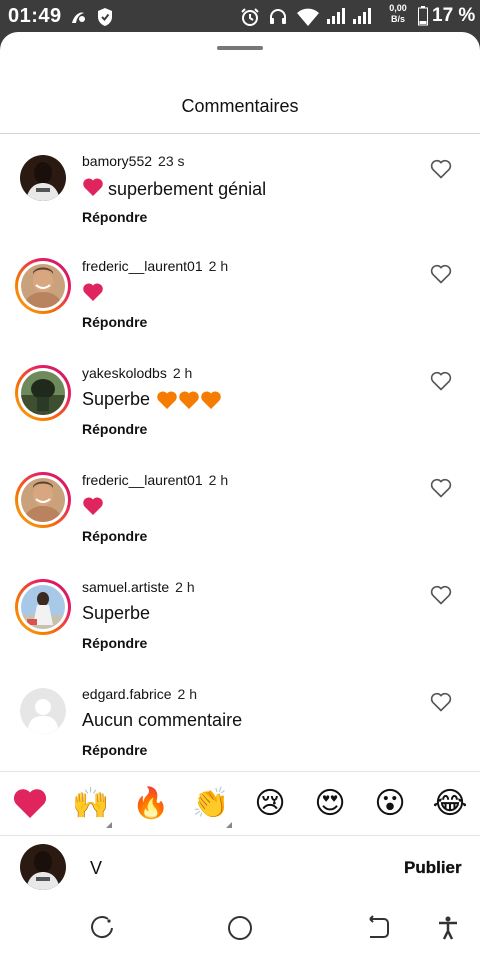 The width and height of the screenshot is (480, 960). Describe the element at coordinates (117, 161) in the screenshot. I see `comment-username: bamory552` at that location.